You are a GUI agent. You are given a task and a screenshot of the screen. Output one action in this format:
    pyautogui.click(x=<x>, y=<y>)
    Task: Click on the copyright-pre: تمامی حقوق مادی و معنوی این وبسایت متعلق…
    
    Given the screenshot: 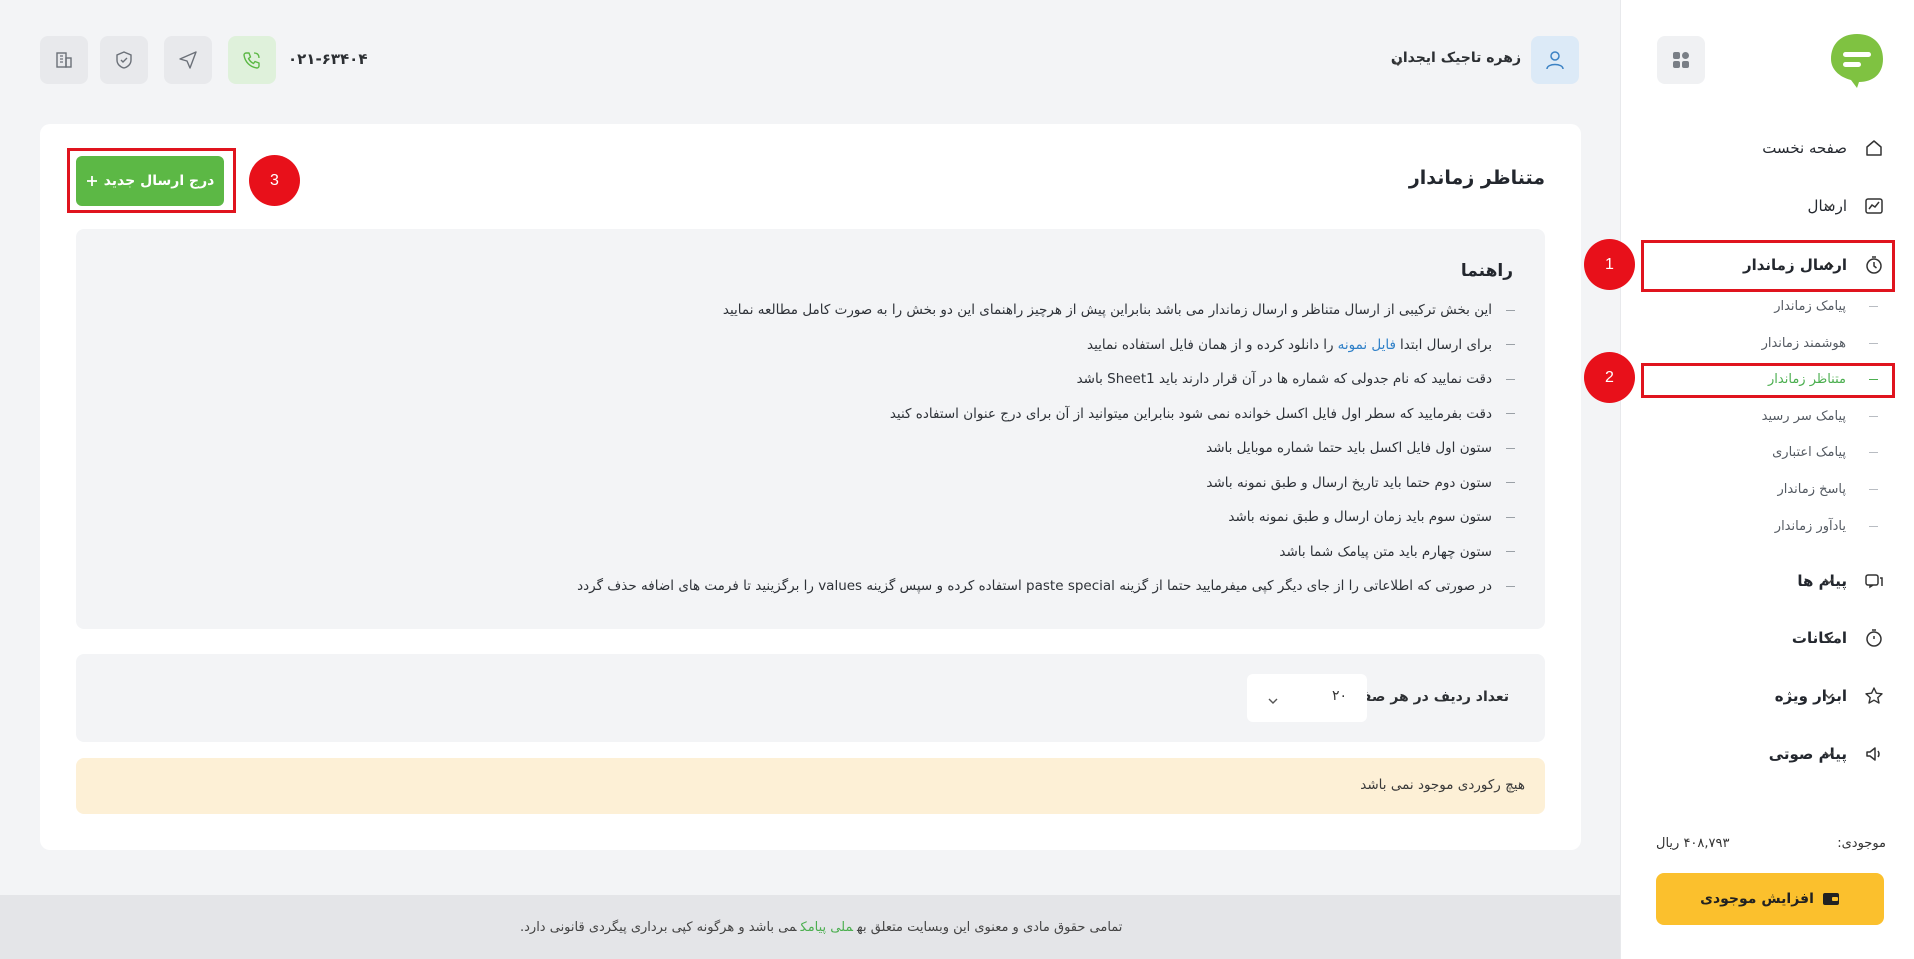 What is the action you would take?
    pyautogui.click(x=989, y=927)
    